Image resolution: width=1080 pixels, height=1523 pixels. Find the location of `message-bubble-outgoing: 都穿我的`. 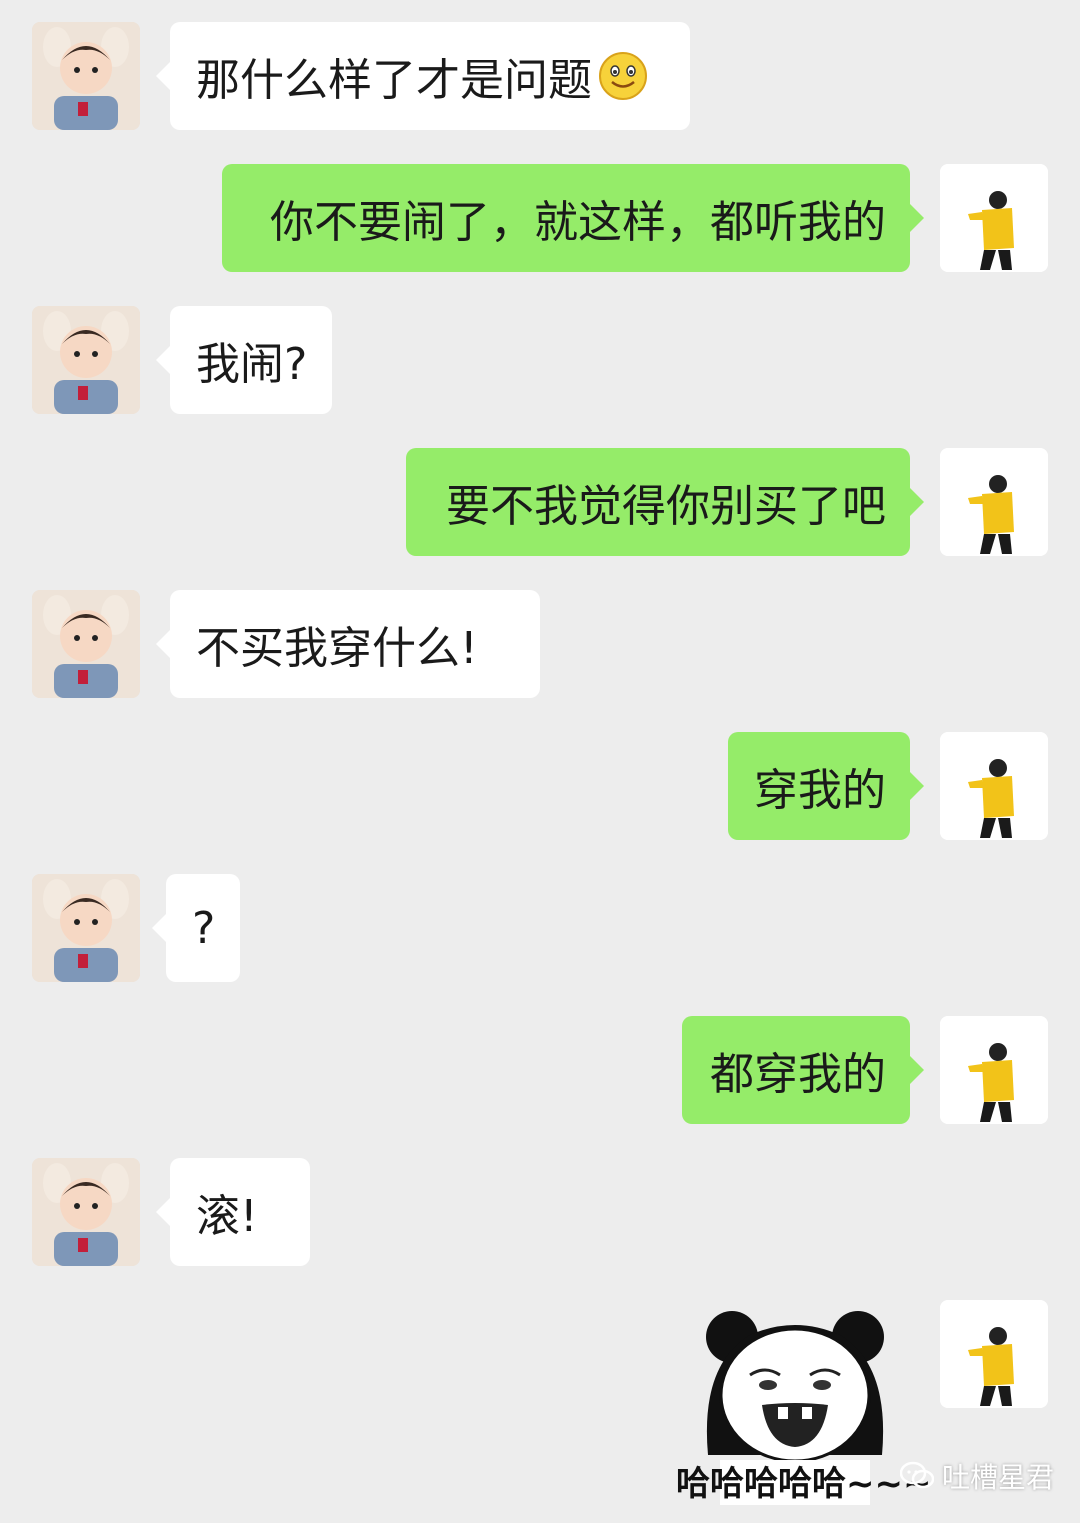

message-bubble-outgoing: 都穿我的 is located at coordinates (803, 1070).